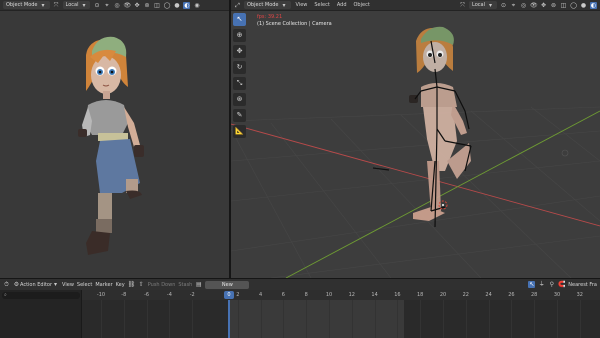  I want to click on interpolation-dropdown: Nearest Fra, so click(582, 285).